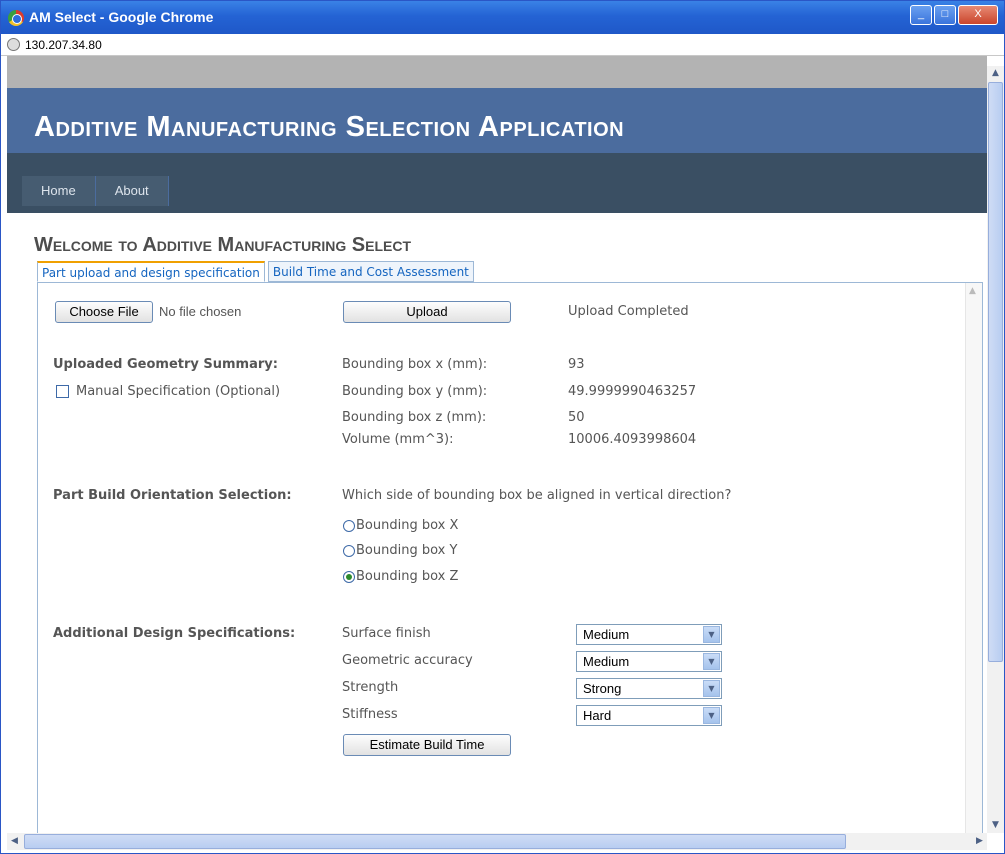 This screenshot has height=854, width=1005. Describe the element at coordinates (407, 576) in the screenshot. I see `radio-bbox-z-label: Bounding box Z` at that location.